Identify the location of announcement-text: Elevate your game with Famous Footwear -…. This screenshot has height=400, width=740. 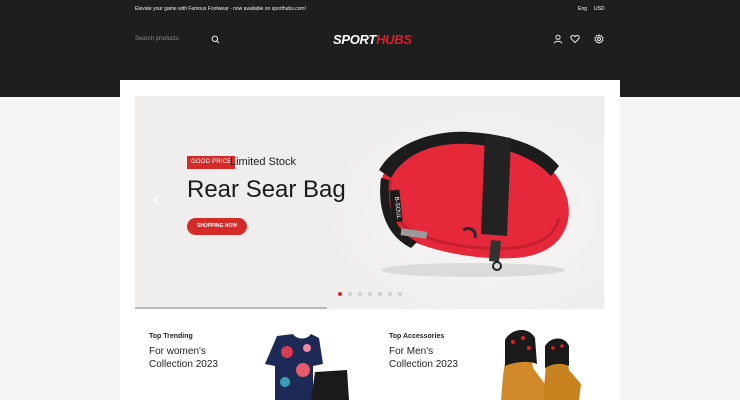
(220, 9).